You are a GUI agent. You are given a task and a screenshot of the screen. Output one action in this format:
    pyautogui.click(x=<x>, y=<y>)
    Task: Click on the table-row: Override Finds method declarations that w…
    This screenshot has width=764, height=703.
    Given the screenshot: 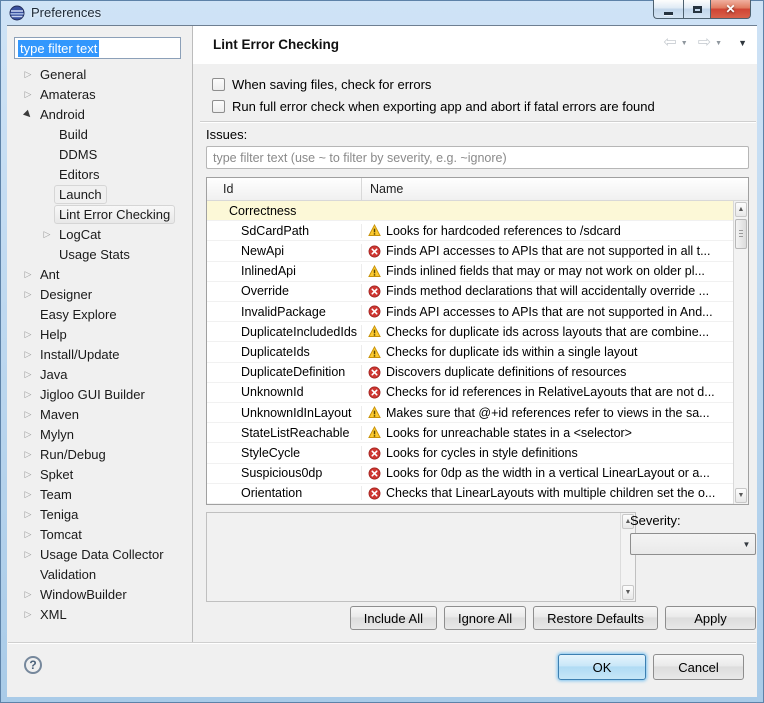 What is the action you would take?
    pyautogui.click(x=470, y=292)
    